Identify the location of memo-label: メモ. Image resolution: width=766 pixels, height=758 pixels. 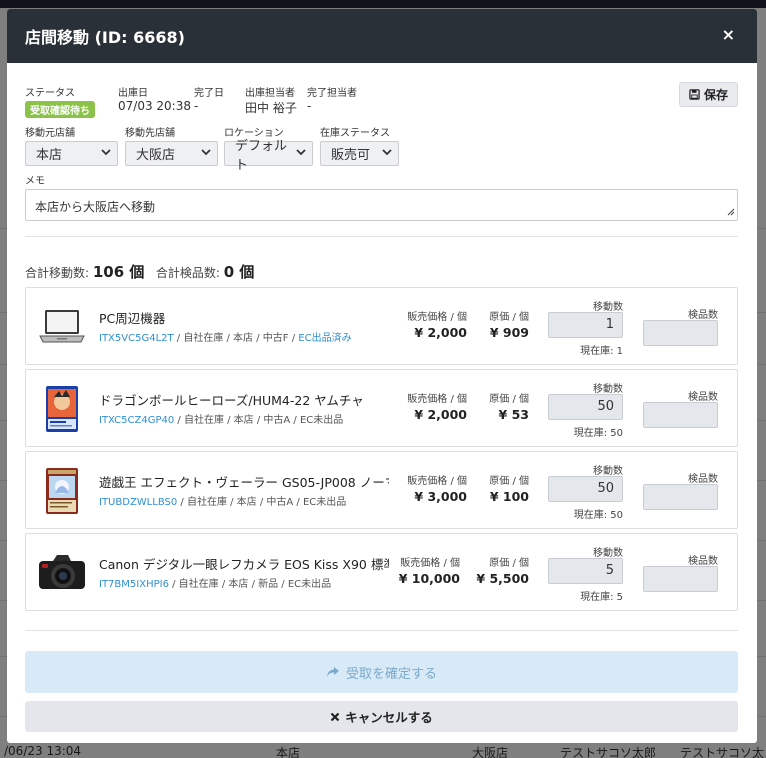
(35, 181).